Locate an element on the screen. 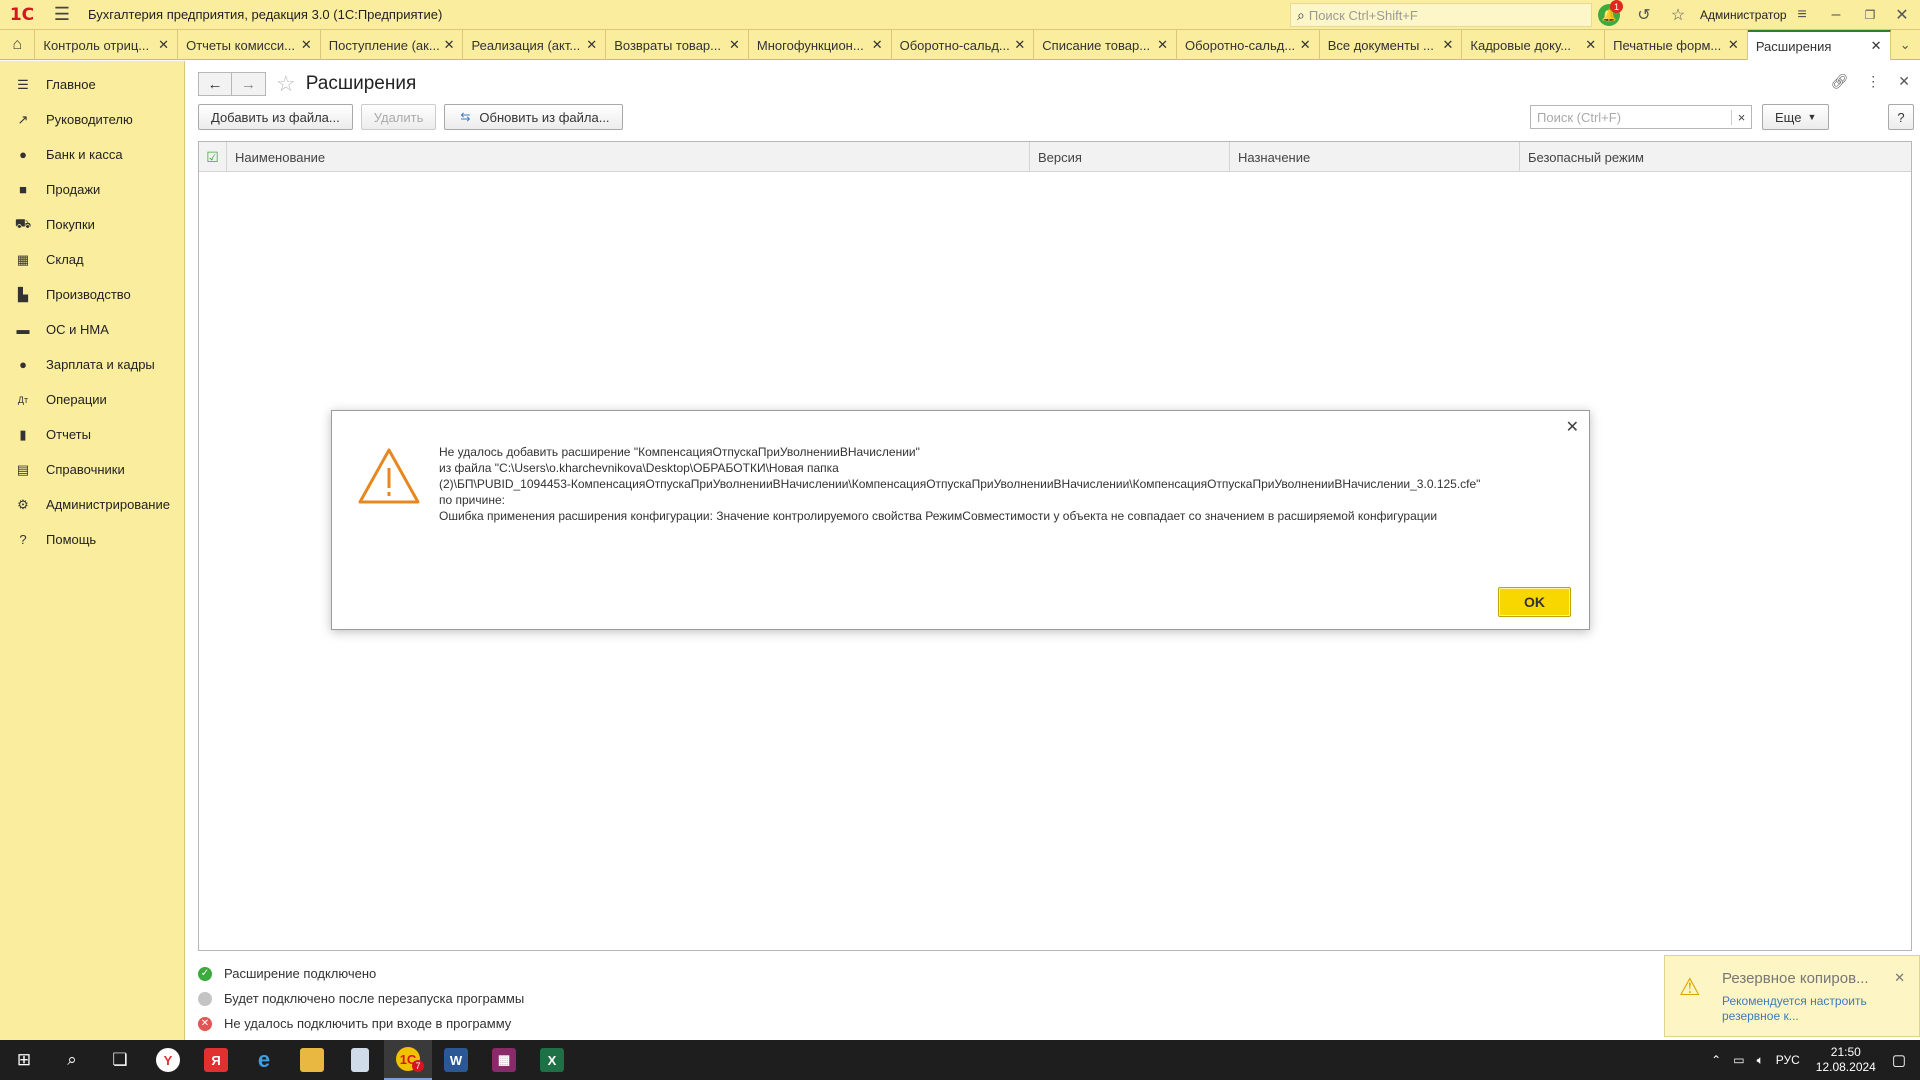  favorites-star-icon: ☆ is located at coordinates (1678, 15).